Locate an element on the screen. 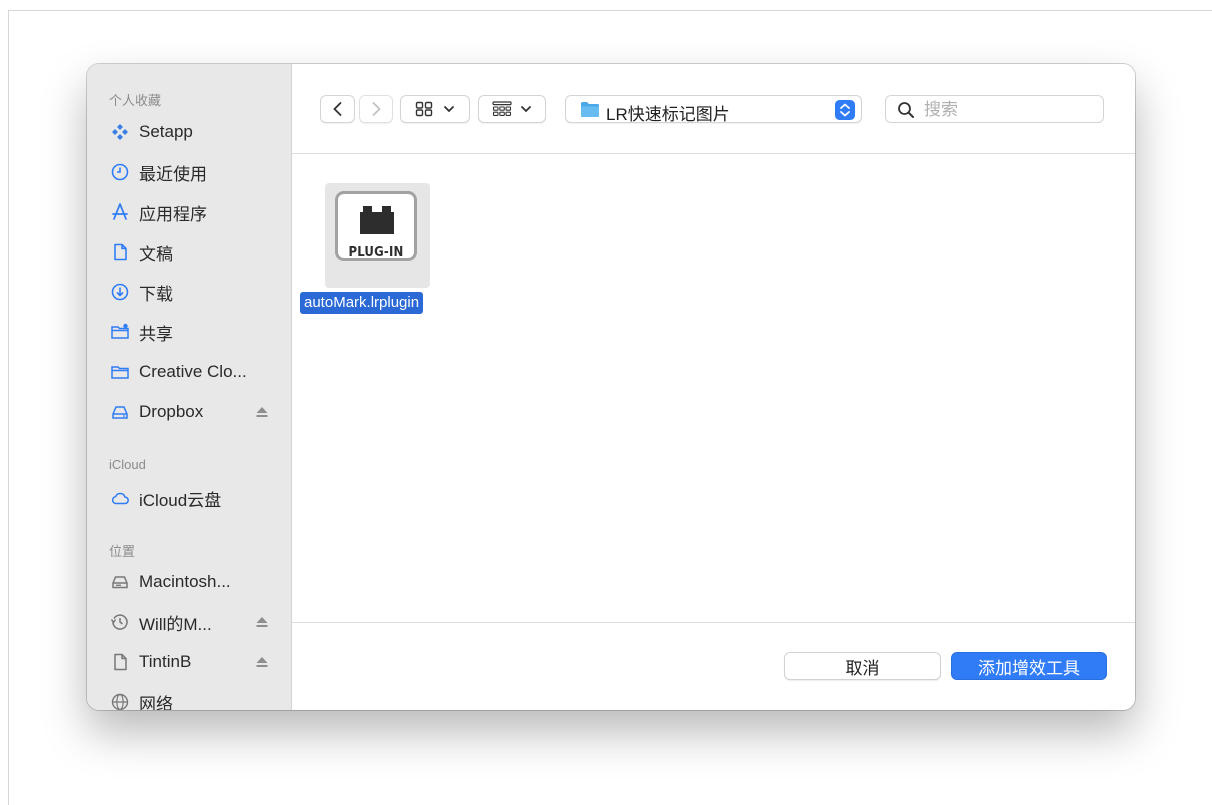 This screenshot has height=805, width=1212. file-name-label: autoMark.lrplugin is located at coordinates (362, 303).